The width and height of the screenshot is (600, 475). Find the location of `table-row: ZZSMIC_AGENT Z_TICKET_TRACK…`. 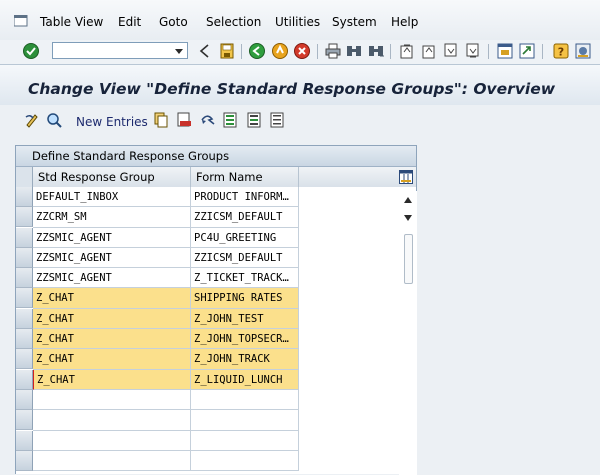

table-row: ZZSMIC_AGENT Z_TICKET_TRACK… is located at coordinates (157, 278).